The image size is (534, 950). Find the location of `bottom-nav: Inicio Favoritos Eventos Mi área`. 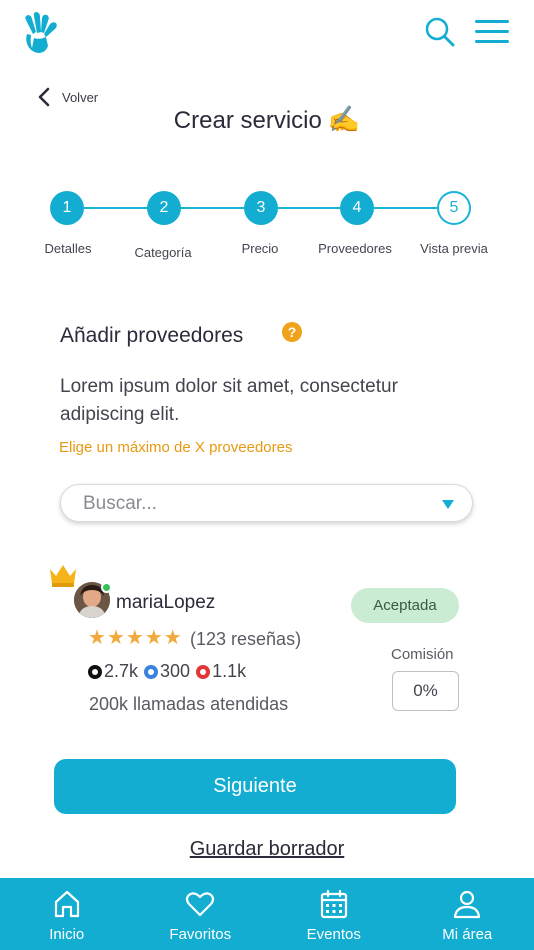

bottom-nav: Inicio Favoritos Eventos Mi área is located at coordinates (267, 914).